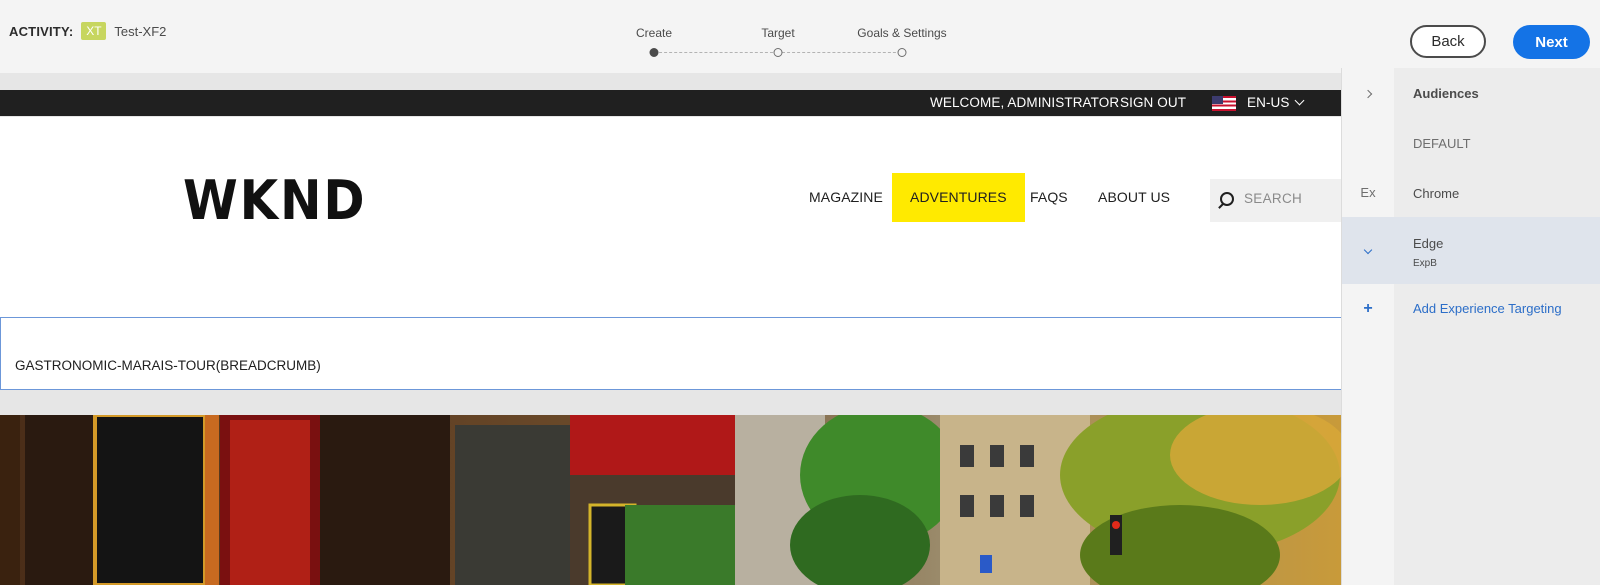  Describe the element at coordinates (1428, 243) in the screenshot. I see `experience-label-edge: Edge` at that location.